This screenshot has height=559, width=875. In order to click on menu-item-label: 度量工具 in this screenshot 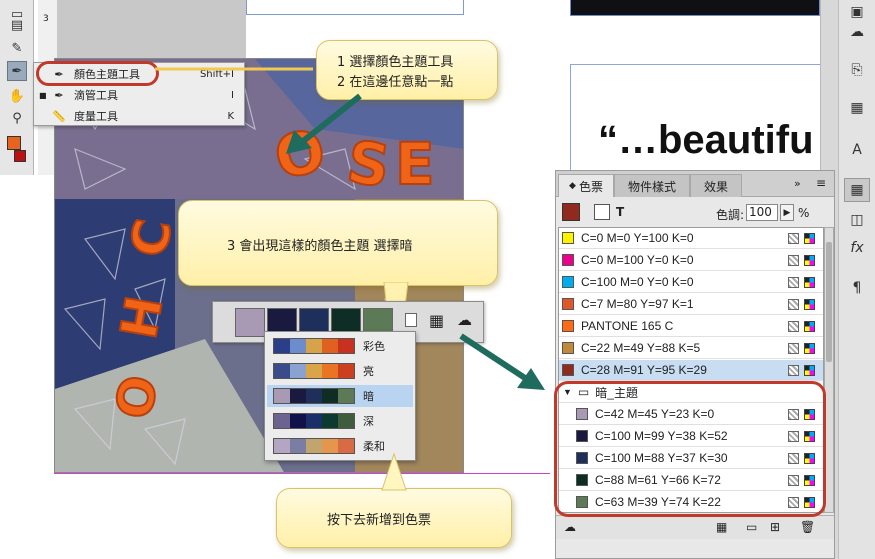, I will do `click(96, 116)`.